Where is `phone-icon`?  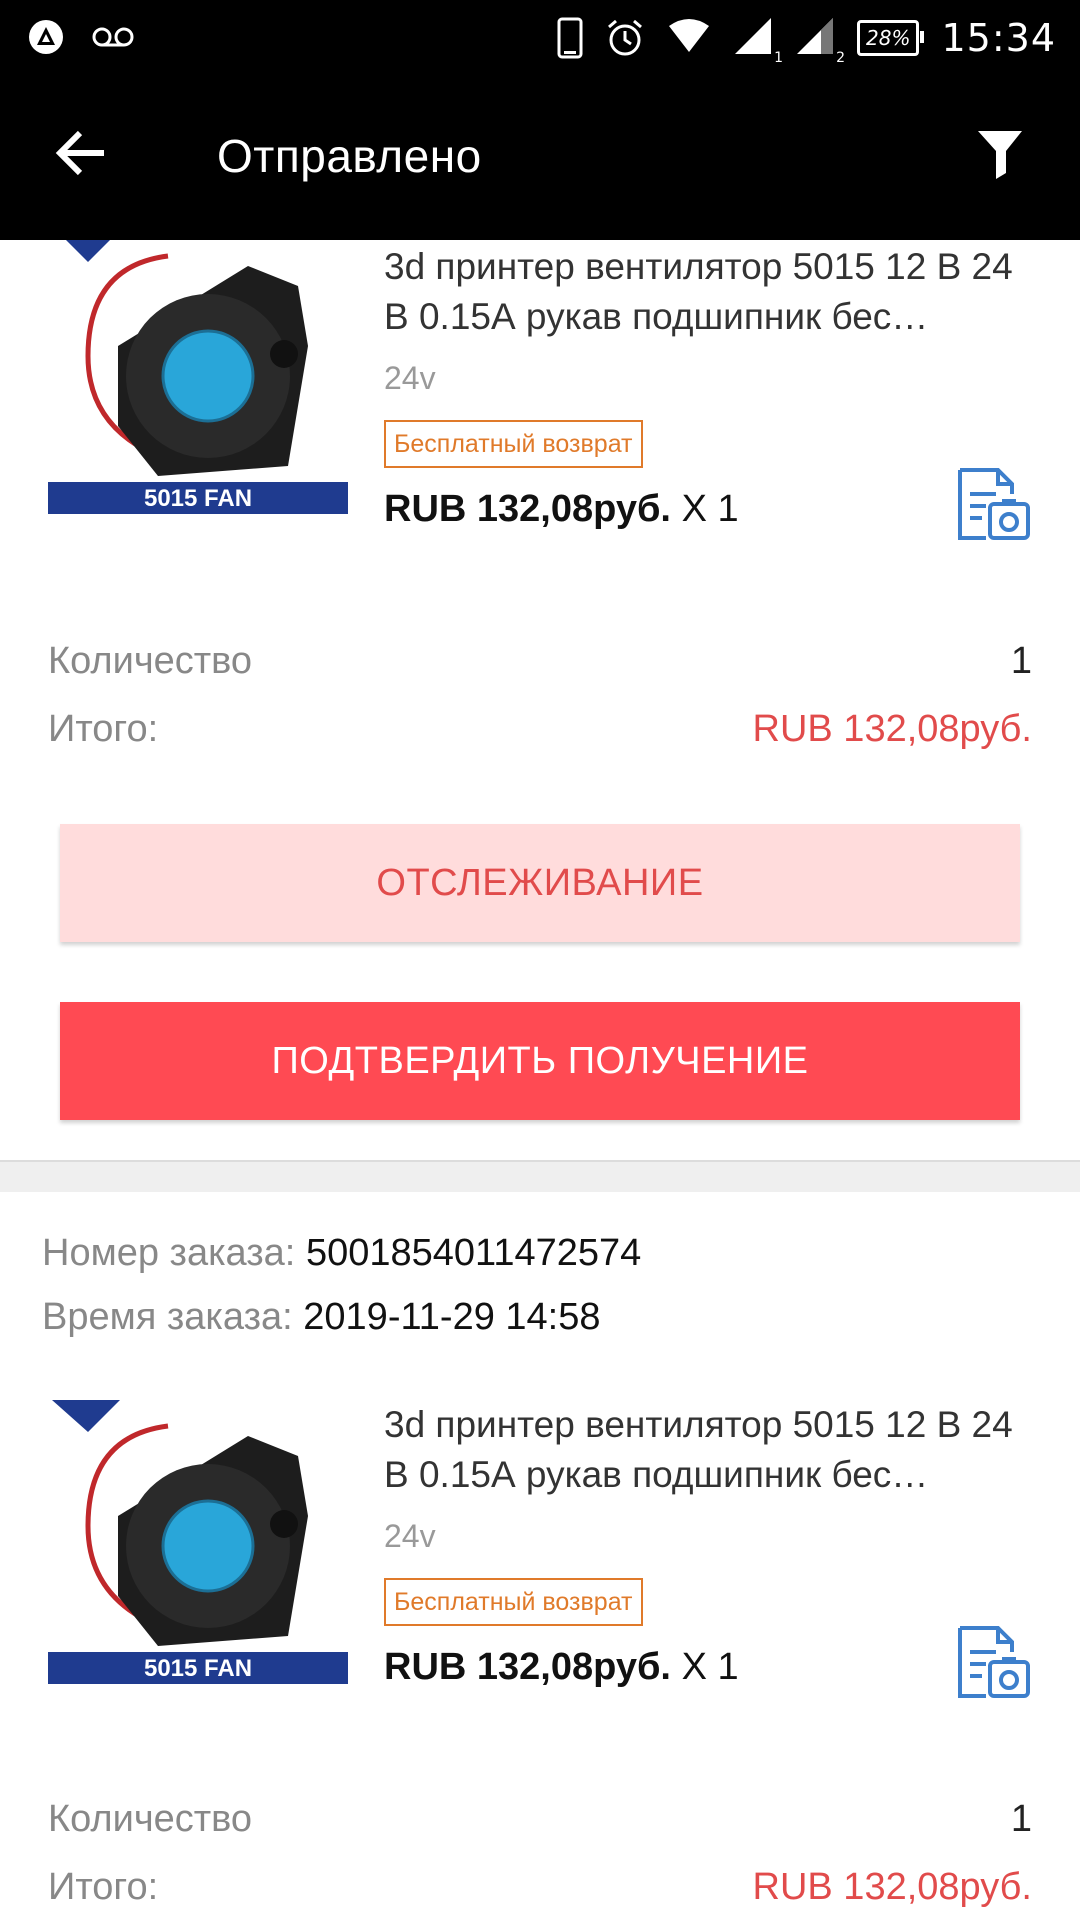 phone-icon is located at coordinates (570, 38).